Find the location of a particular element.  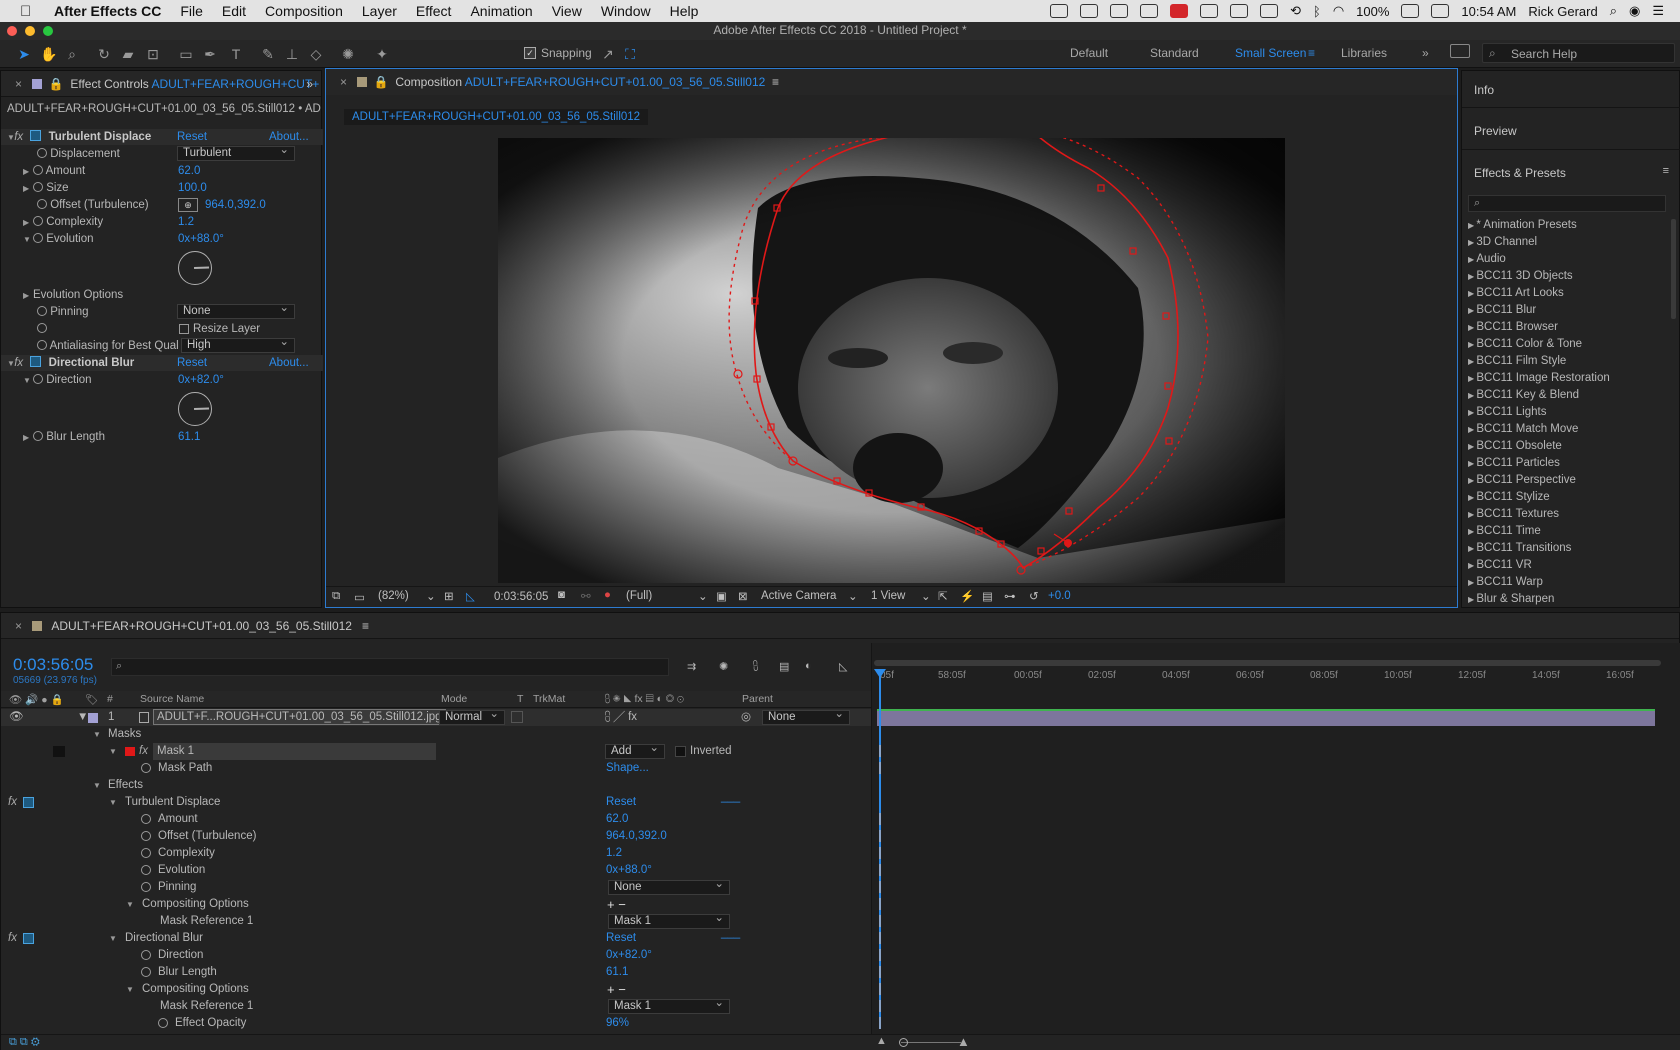

type-tool-icon: T is located at coordinates (236, 54).